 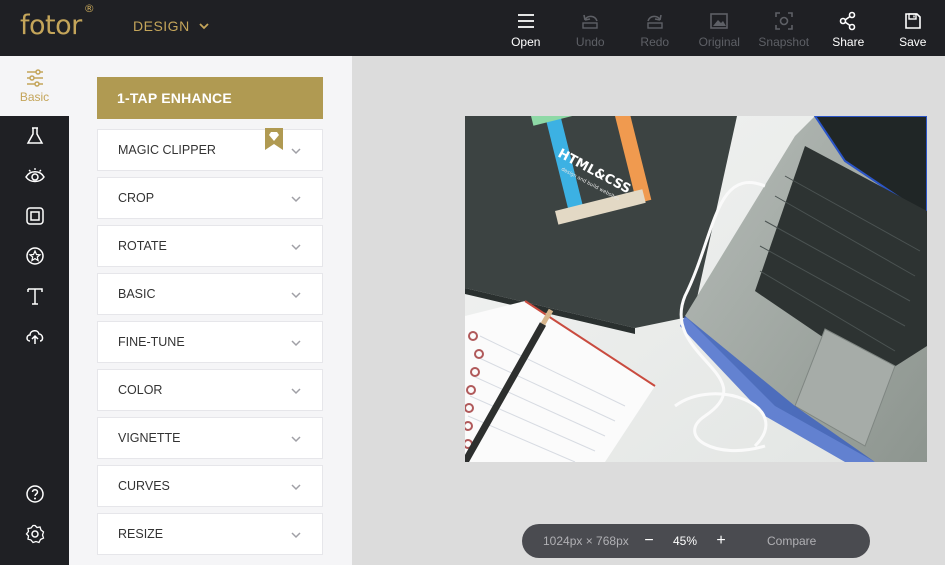 I want to click on crop-item: CROP, so click(x=210, y=198).